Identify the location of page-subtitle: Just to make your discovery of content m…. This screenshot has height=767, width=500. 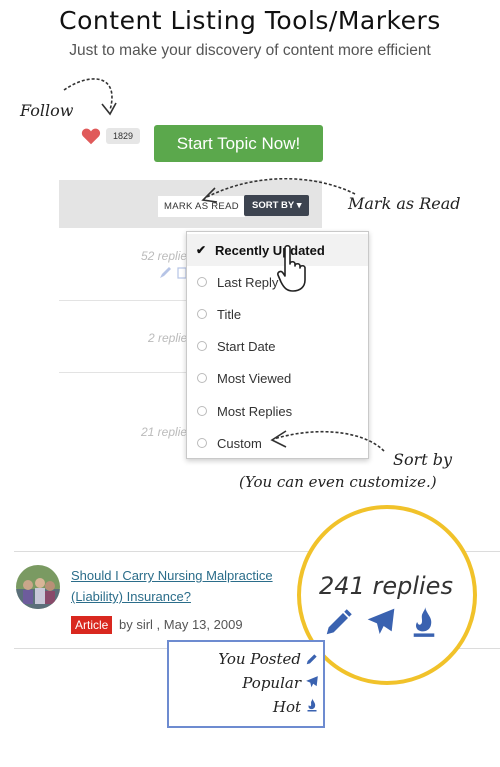
(250, 50).